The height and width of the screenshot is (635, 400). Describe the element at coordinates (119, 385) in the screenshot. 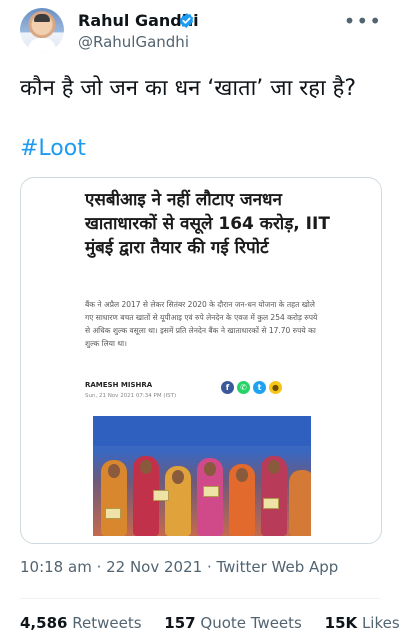

I see `article-byline: RAMESH MISHRA` at that location.